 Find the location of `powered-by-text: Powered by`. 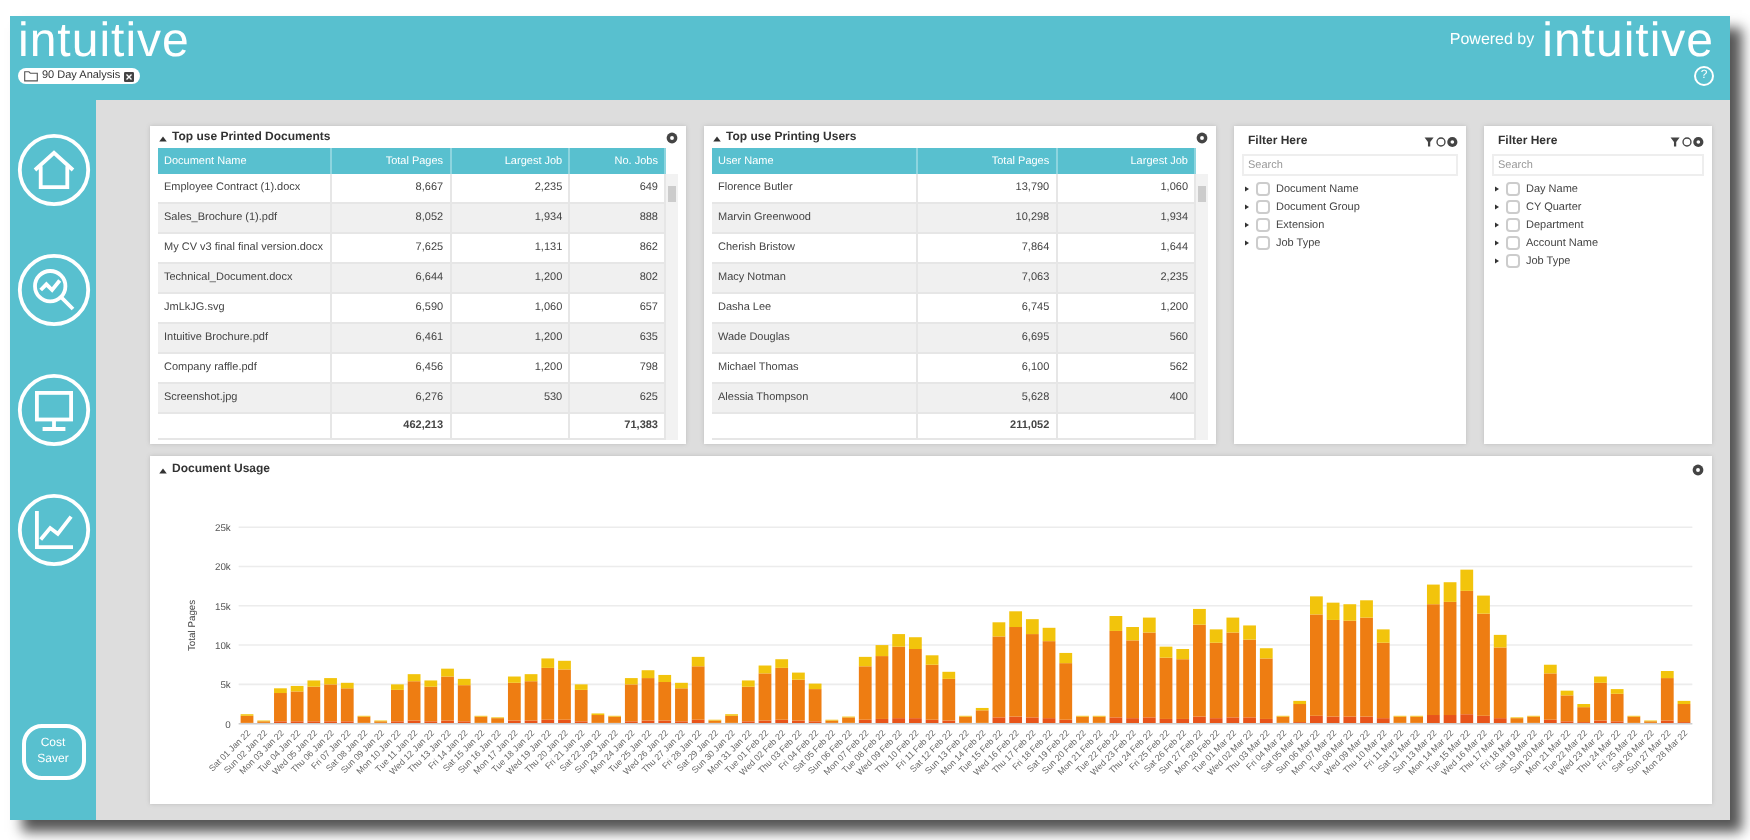

powered-by-text: Powered by is located at coordinates (1492, 39).